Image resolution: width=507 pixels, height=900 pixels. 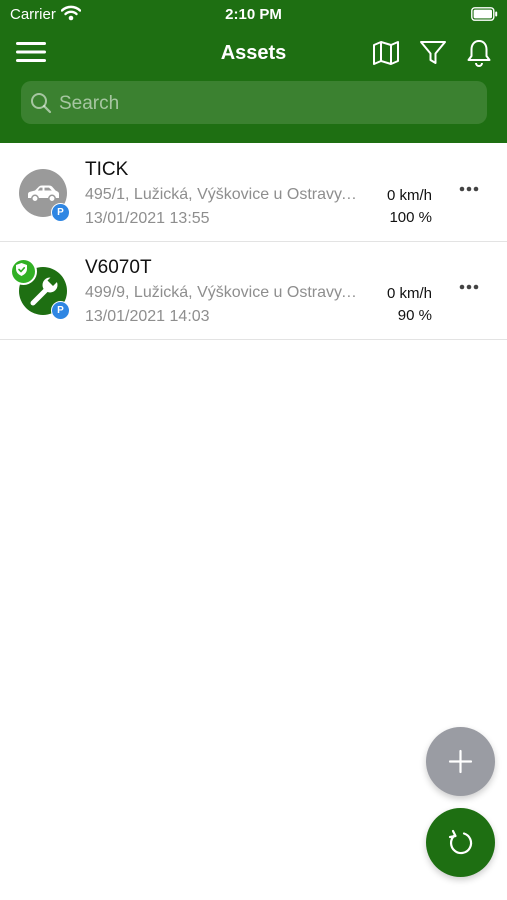 I want to click on asset-battery: 100 %, so click(x=410, y=217).